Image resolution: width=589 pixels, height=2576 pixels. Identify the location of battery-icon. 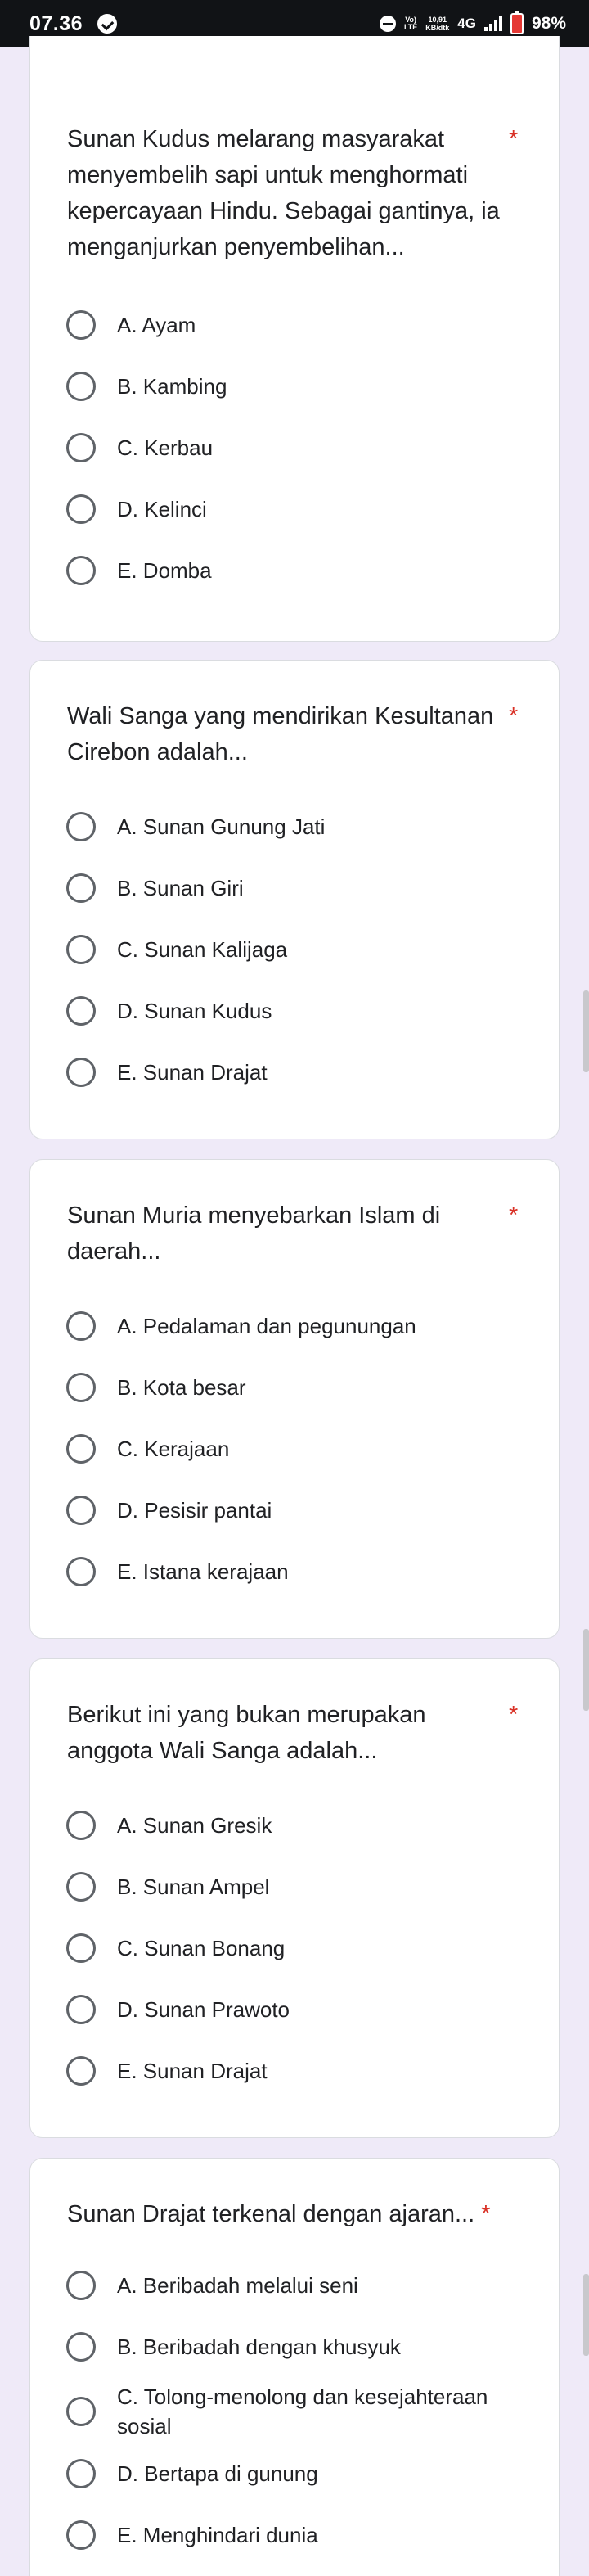
(517, 22).